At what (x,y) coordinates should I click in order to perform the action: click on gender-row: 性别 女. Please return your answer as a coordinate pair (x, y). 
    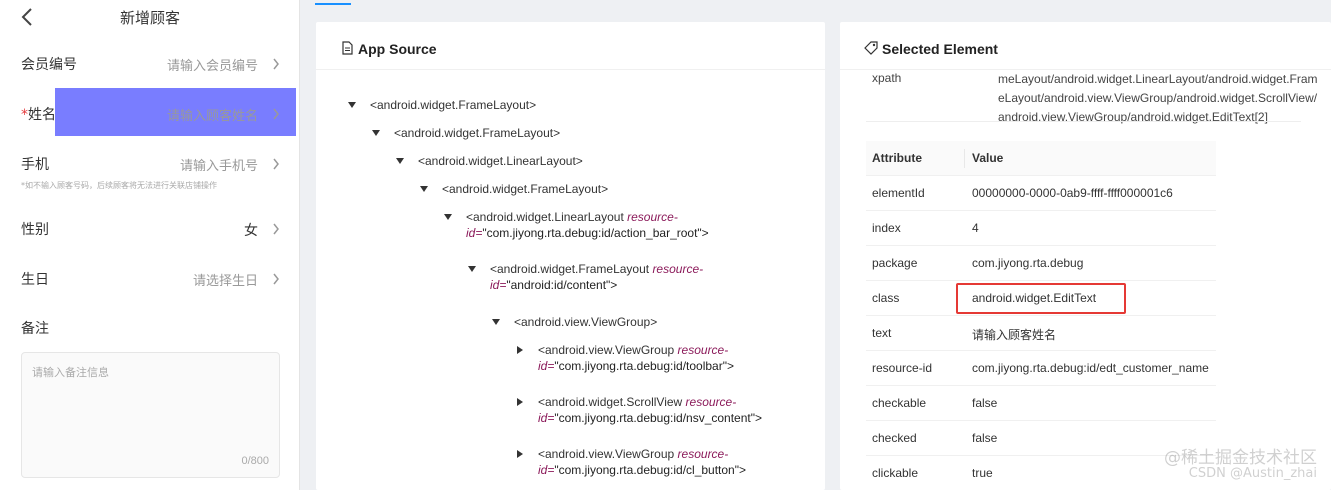
    Looking at the image, I should click on (149, 228).